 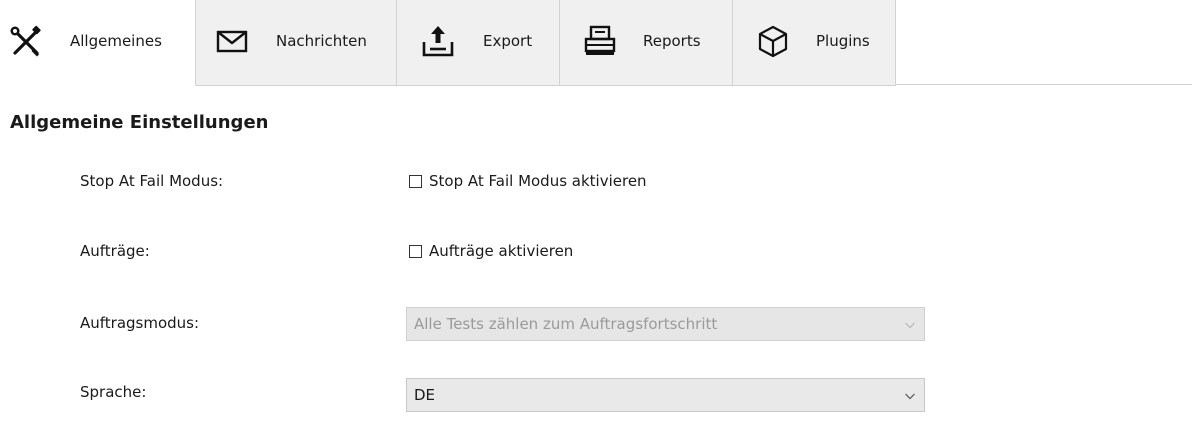 I want to click on auftraege-checkbox: Aufträge aktivieren, so click(x=491, y=251).